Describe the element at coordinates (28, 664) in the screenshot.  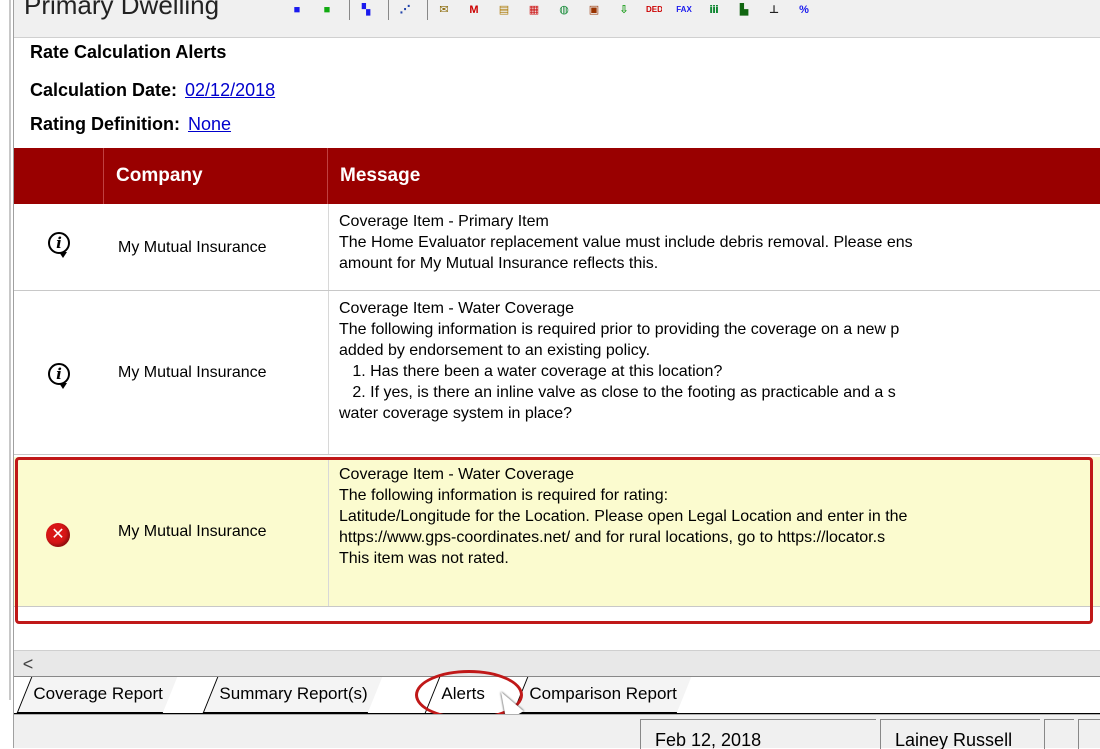
I see `scroll-left-icon: <` at that location.